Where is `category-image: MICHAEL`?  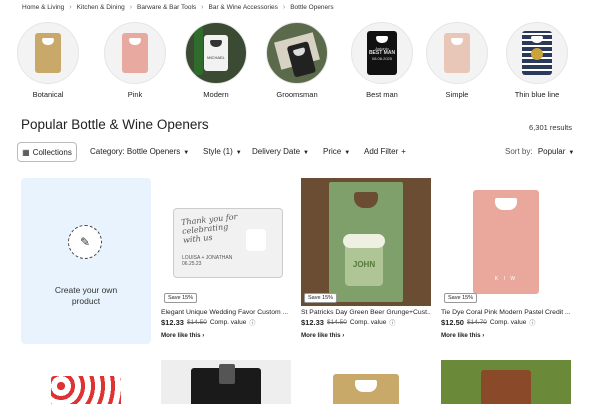 category-image: MICHAEL is located at coordinates (216, 53).